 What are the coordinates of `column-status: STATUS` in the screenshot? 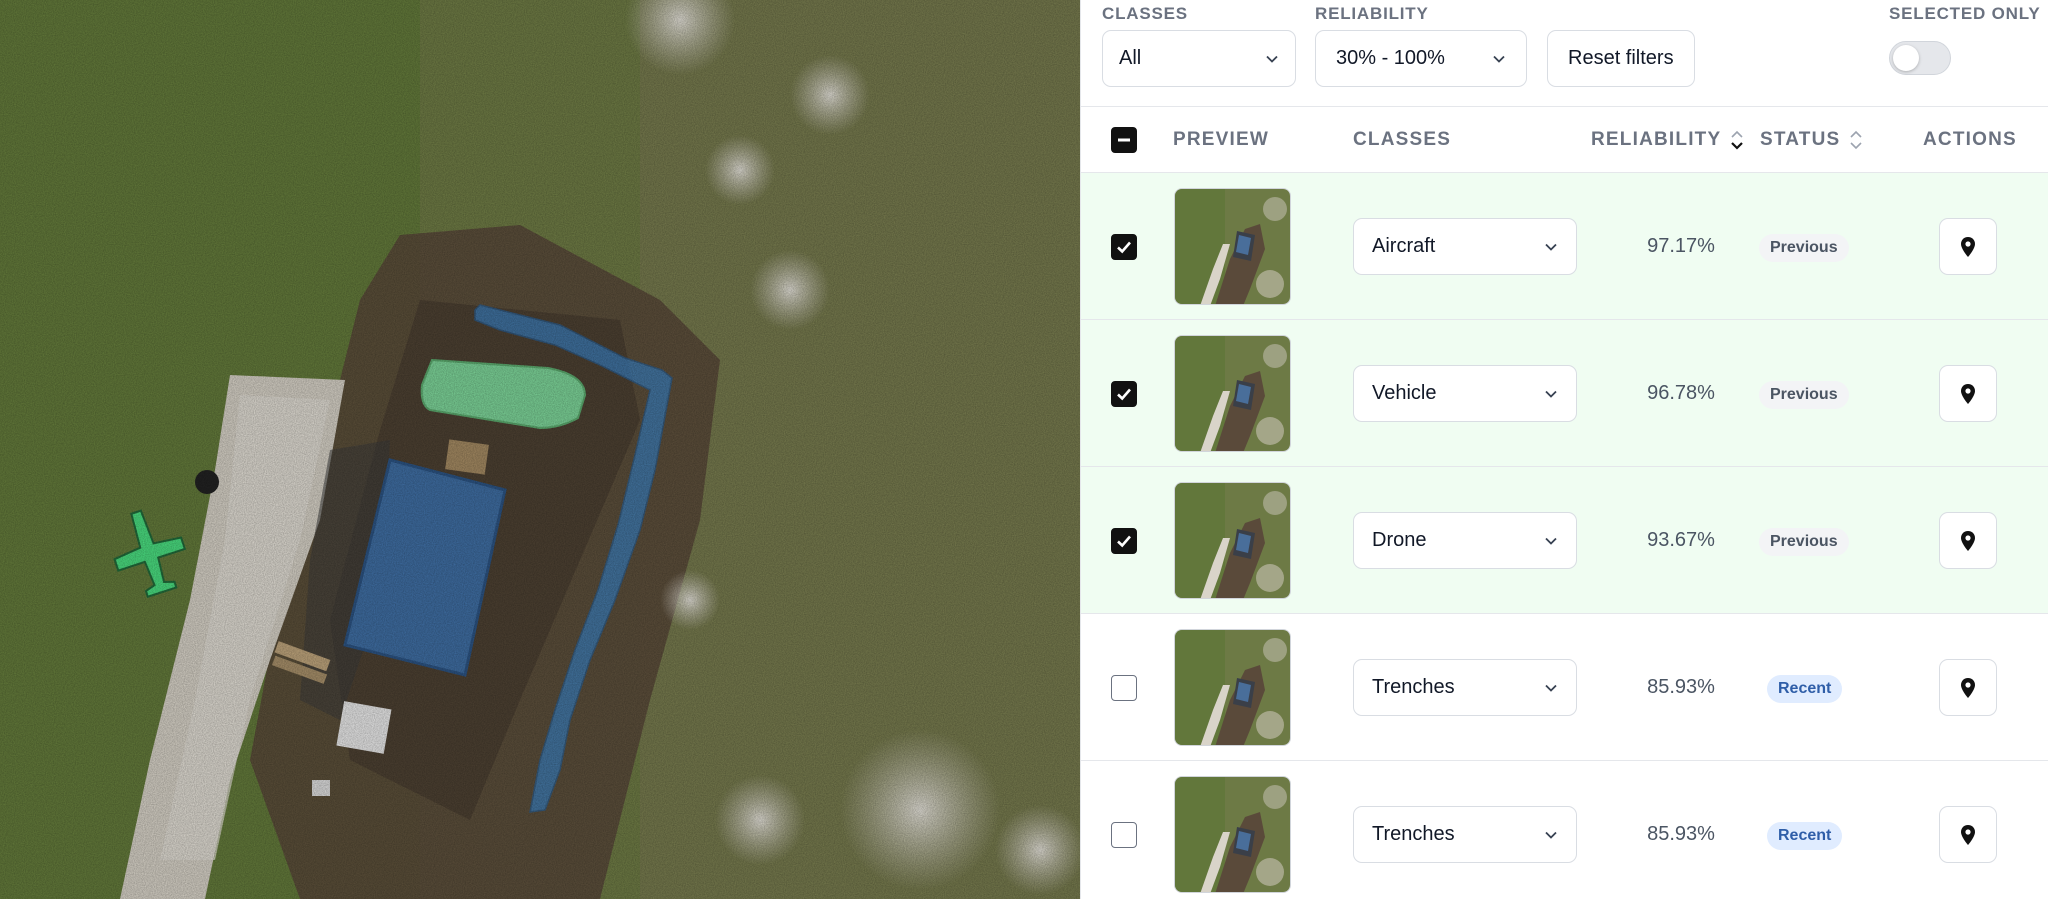 It's located at (1812, 140).